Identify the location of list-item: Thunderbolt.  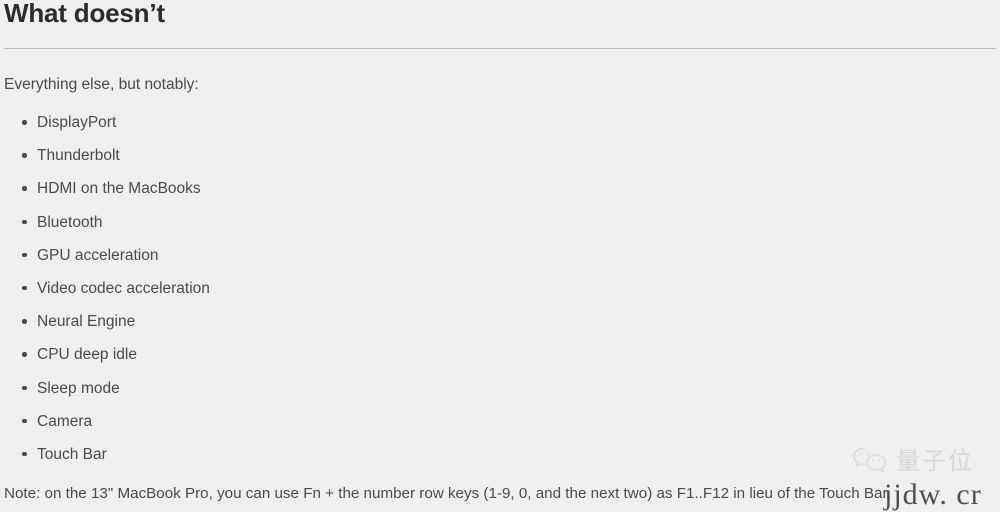
(105, 161).